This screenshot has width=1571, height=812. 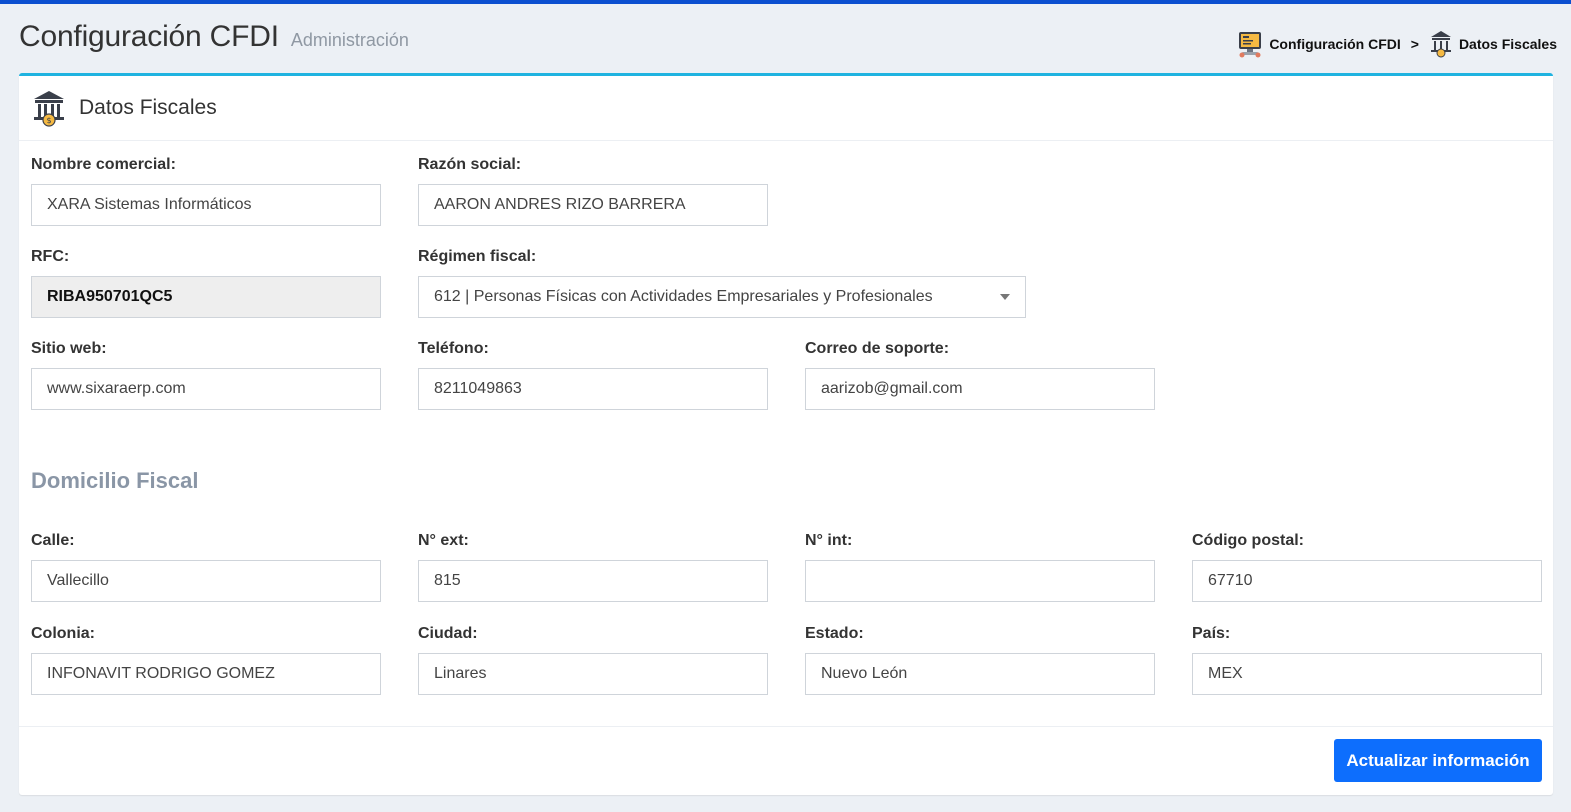 What do you see at coordinates (785, 2) in the screenshot?
I see `top-accent-bar` at bounding box center [785, 2].